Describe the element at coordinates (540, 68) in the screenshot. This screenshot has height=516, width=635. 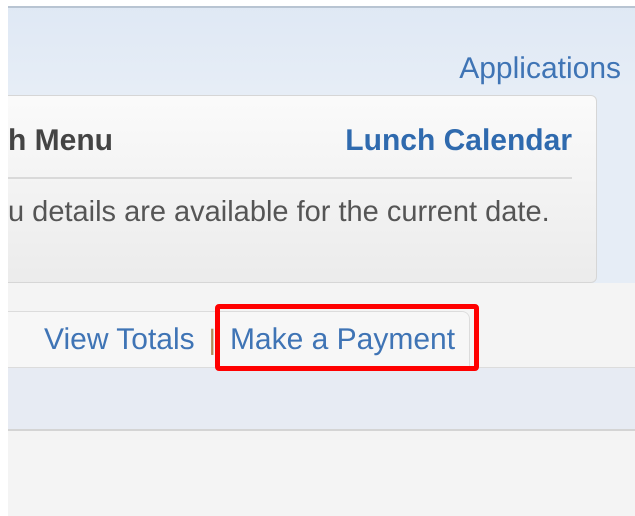
I see `applications-link: Applications` at that location.